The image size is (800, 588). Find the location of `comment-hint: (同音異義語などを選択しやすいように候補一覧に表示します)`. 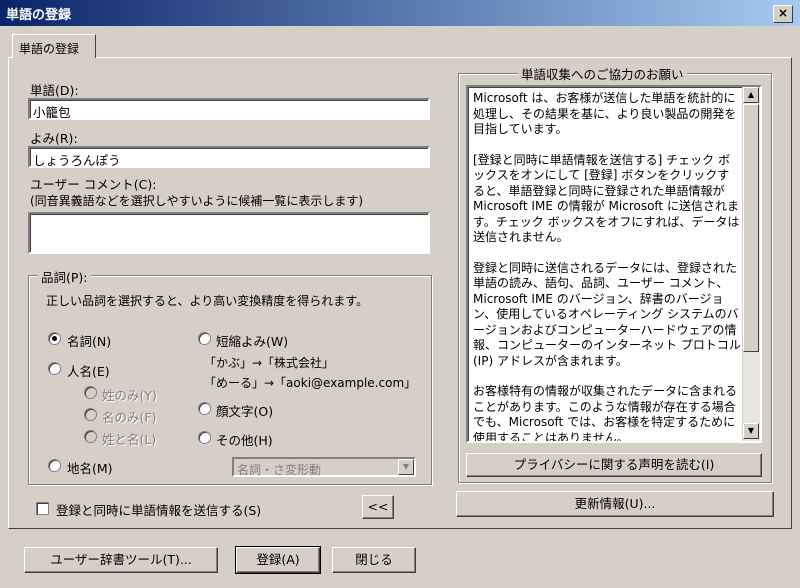

comment-hint: (同音異義語などを選択しやすいように候補一覧に表示します) is located at coordinates (197, 201).